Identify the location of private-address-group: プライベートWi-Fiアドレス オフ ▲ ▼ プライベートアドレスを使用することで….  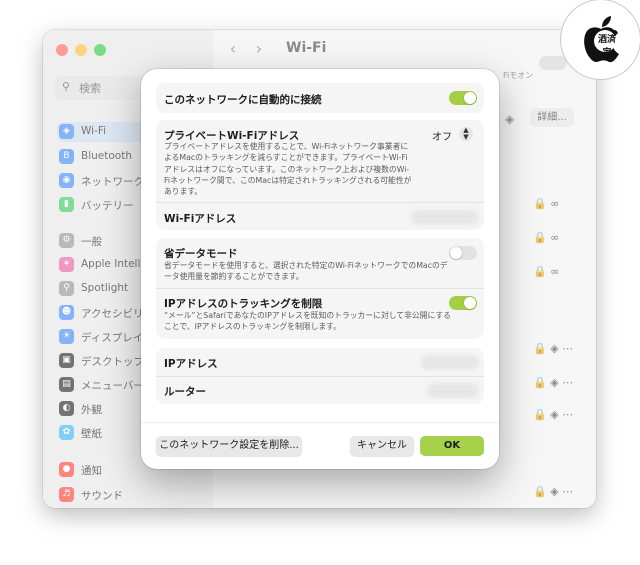
(320, 175).